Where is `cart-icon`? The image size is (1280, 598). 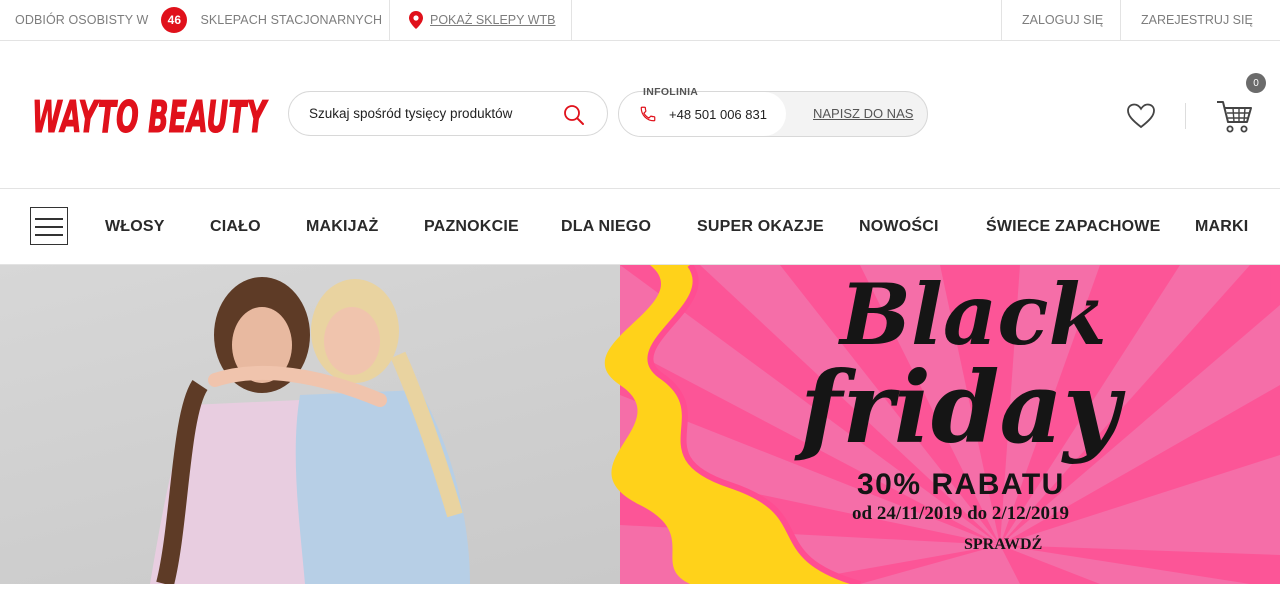 cart-icon is located at coordinates (1234, 116).